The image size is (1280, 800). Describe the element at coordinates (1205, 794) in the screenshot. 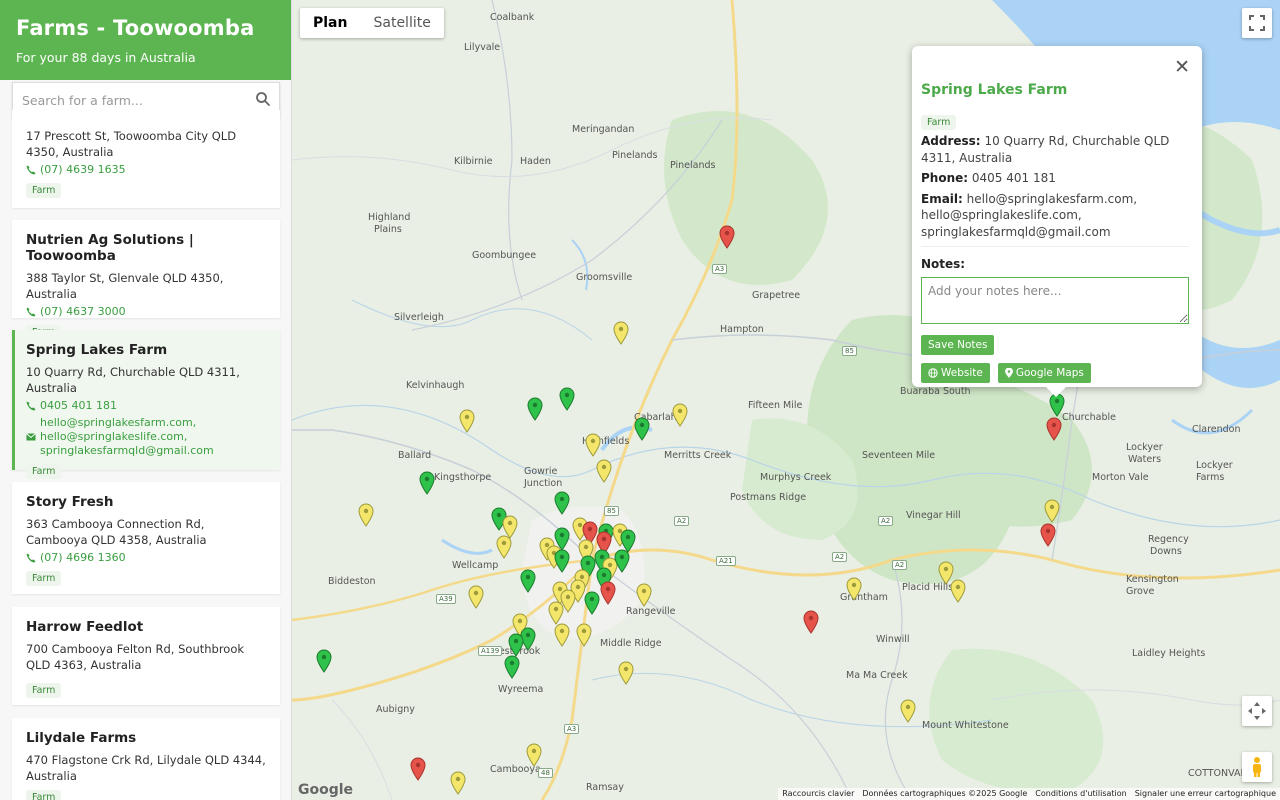

I see `report-error-link: Signaler une erreur cartographique` at that location.